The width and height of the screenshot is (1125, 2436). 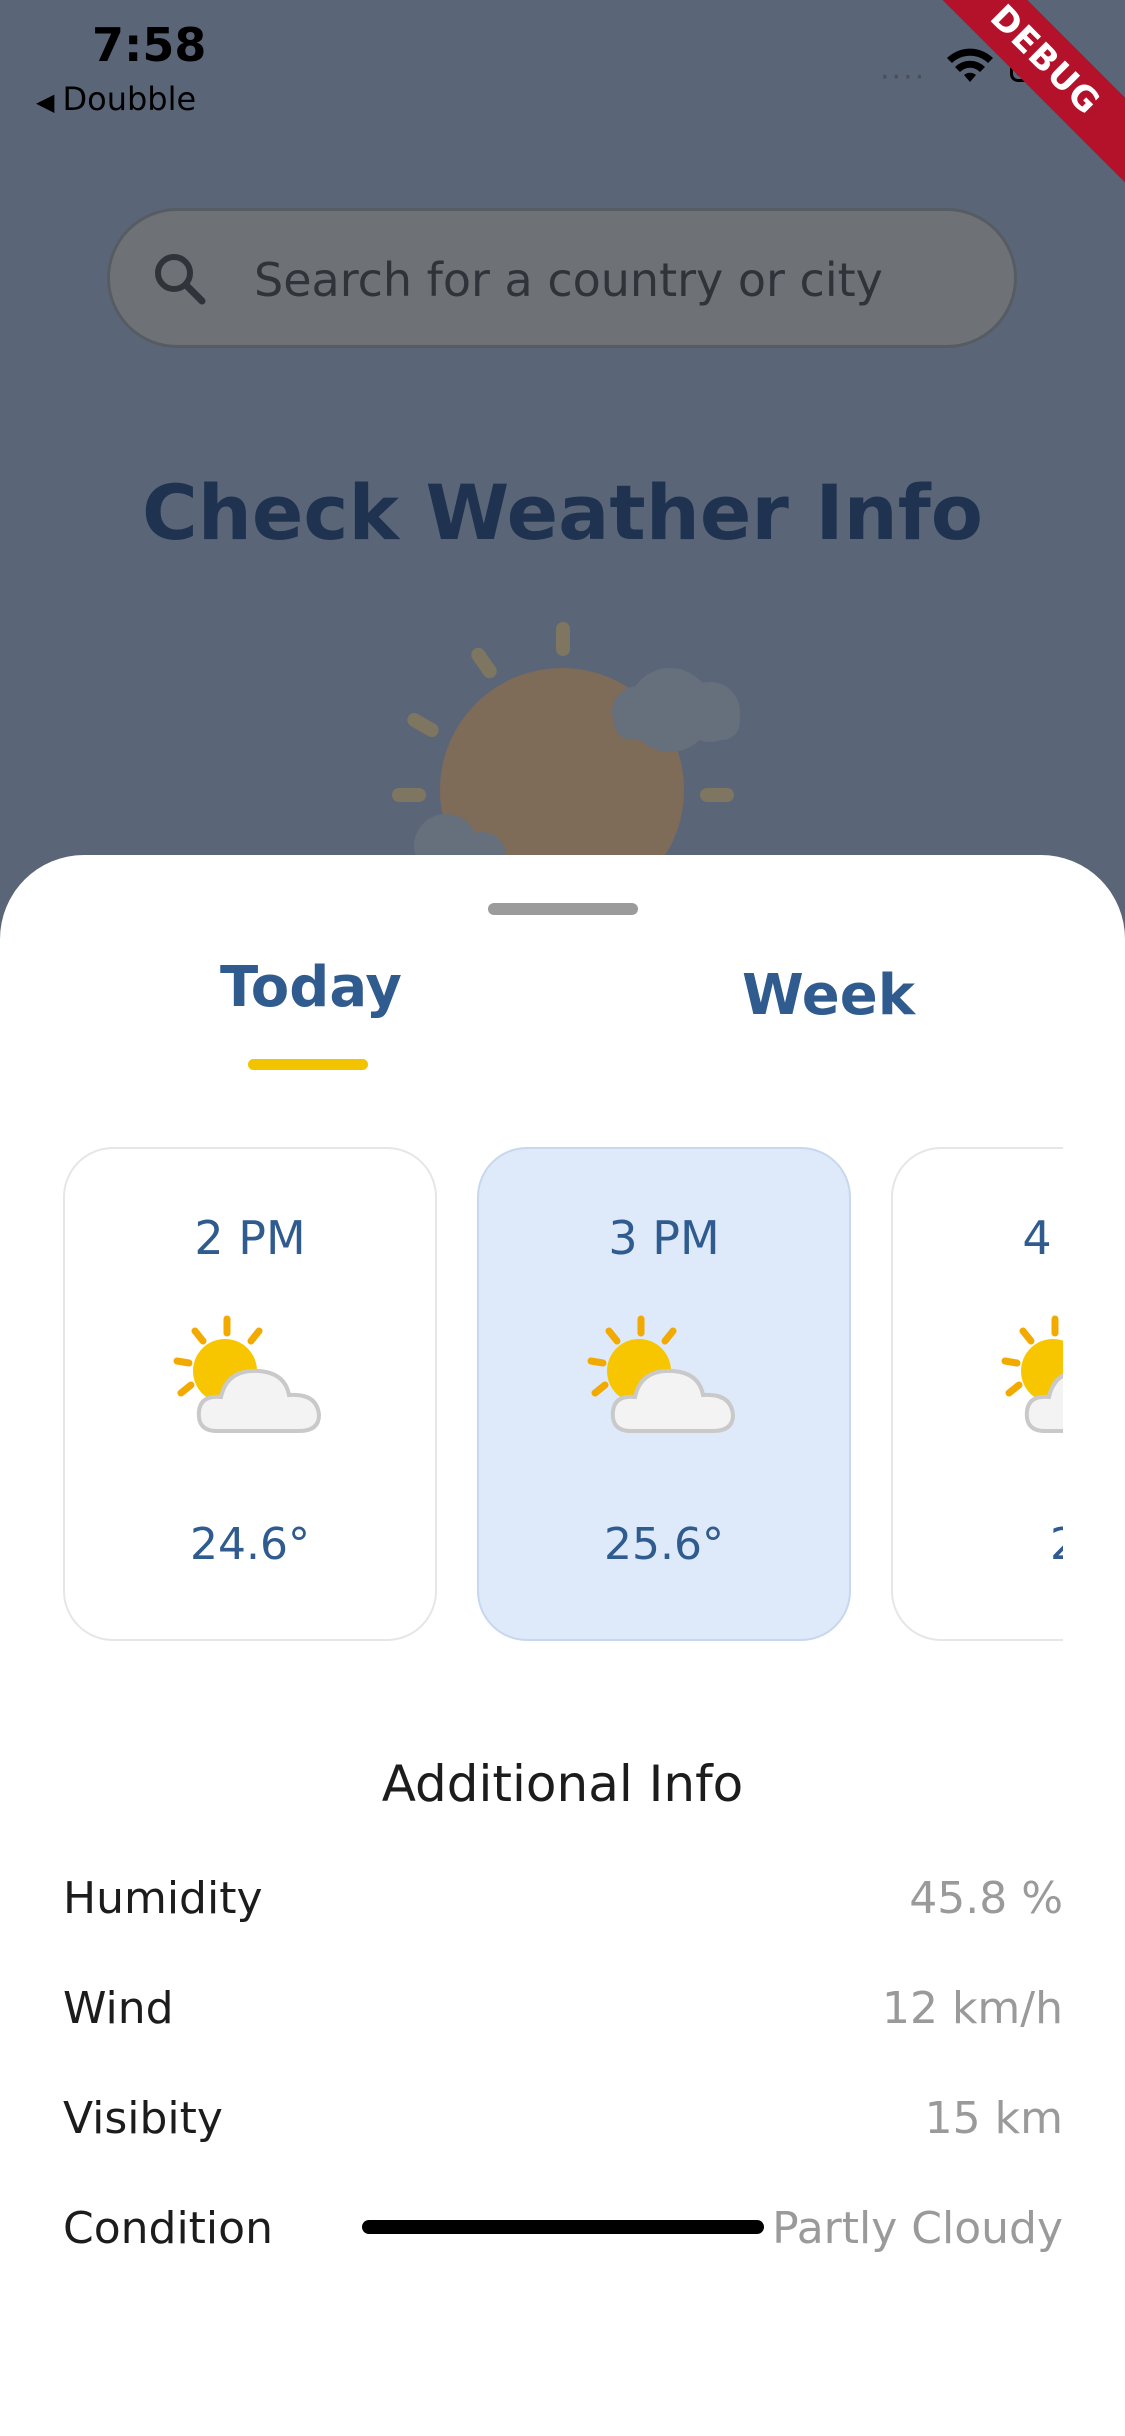 What do you see at coordinates (168, 2228) in the screenshot?
I see `info-label: Condition` at bounding box center [168, 2228].